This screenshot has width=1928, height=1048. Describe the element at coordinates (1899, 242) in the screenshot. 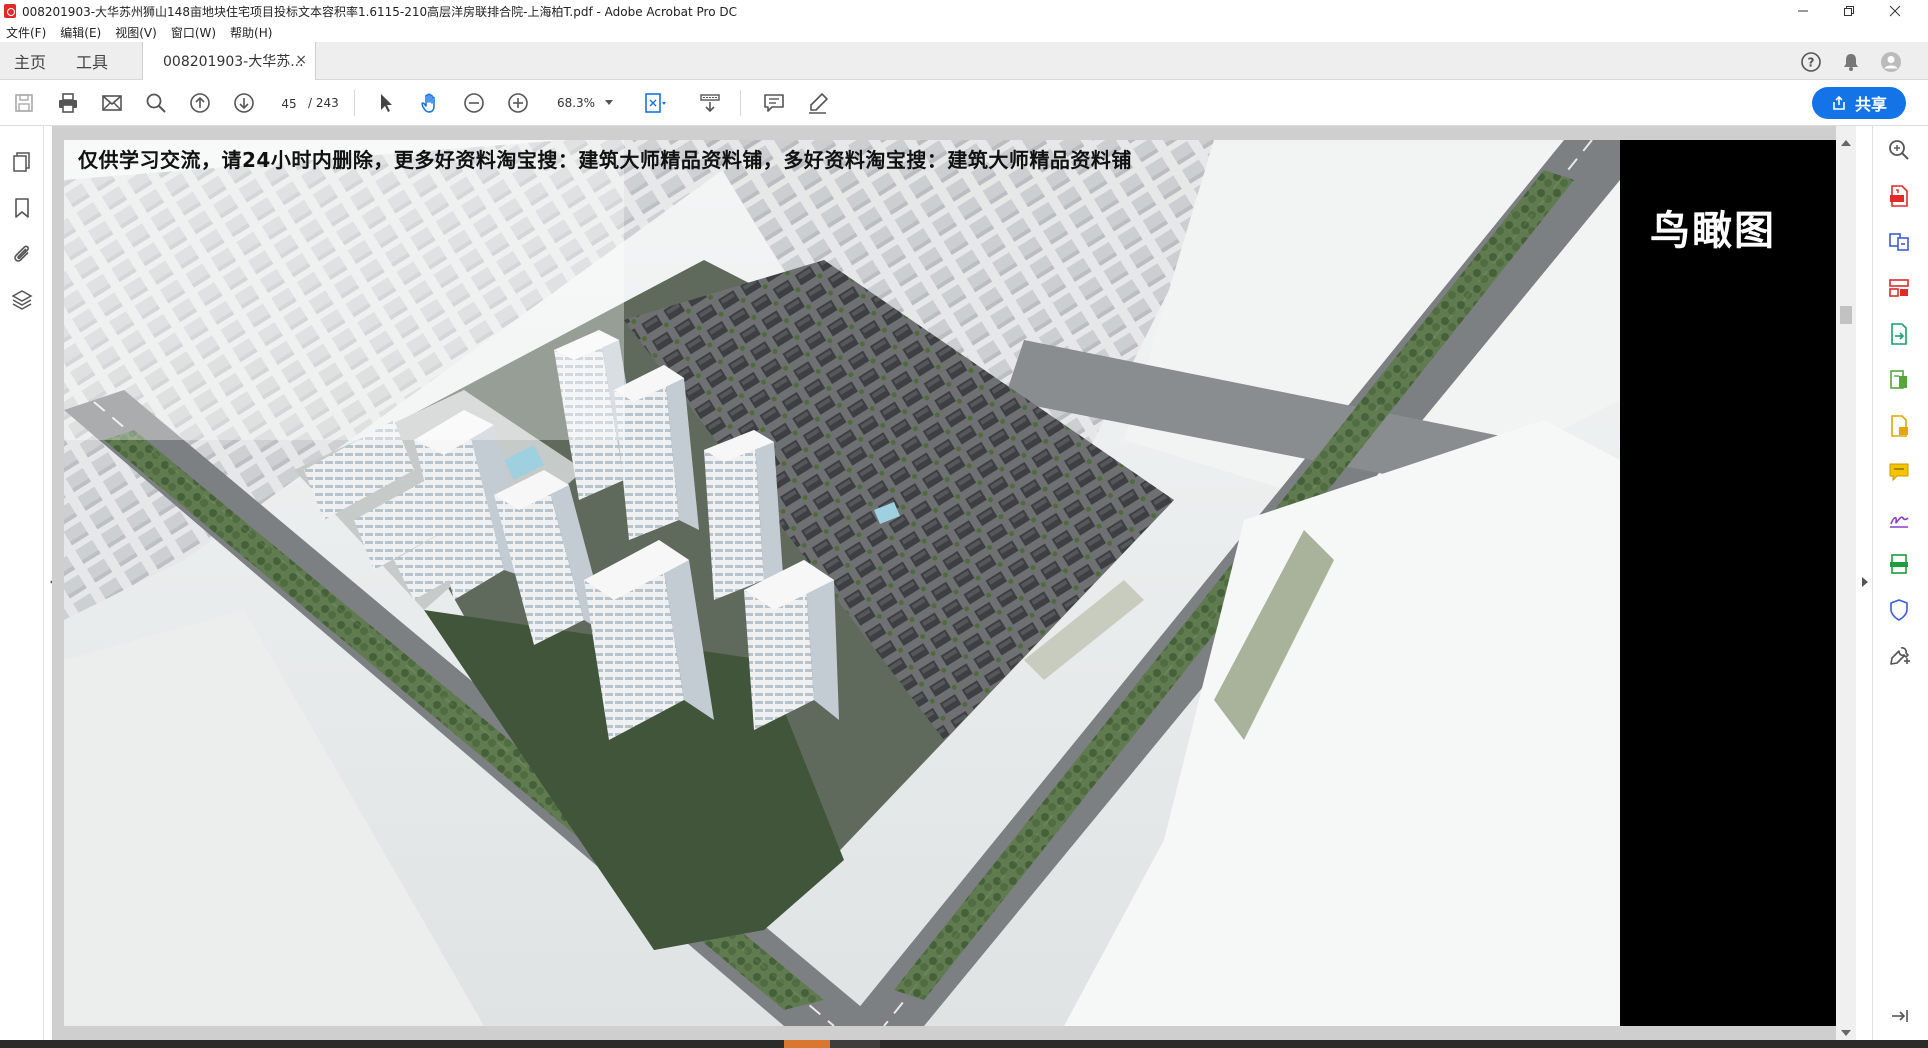

I see `combine-files-icon` at that location.